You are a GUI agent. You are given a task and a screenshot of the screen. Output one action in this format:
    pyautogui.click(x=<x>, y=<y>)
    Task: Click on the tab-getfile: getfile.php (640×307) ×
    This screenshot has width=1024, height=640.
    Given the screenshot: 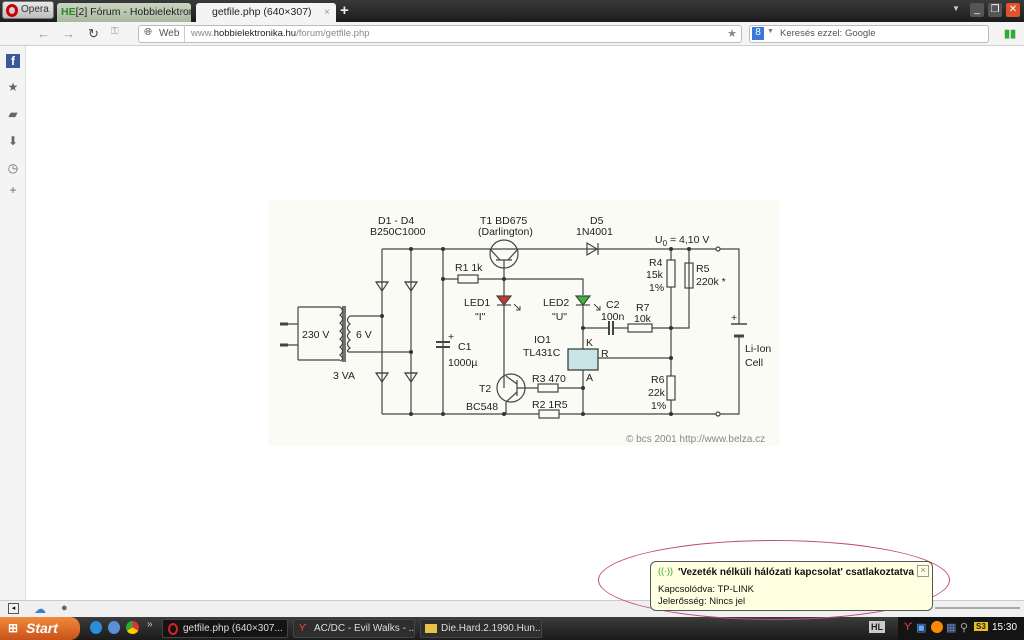 What is the action you would take?
    pyautogui.click(x=266, y=12)
    